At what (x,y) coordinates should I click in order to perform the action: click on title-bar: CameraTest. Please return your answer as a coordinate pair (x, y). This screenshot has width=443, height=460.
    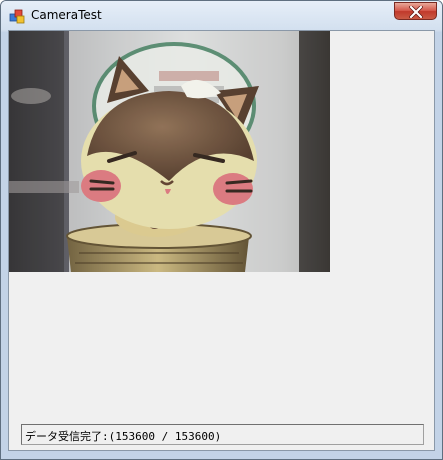
    Looking at the image, I should click on (221, 15).